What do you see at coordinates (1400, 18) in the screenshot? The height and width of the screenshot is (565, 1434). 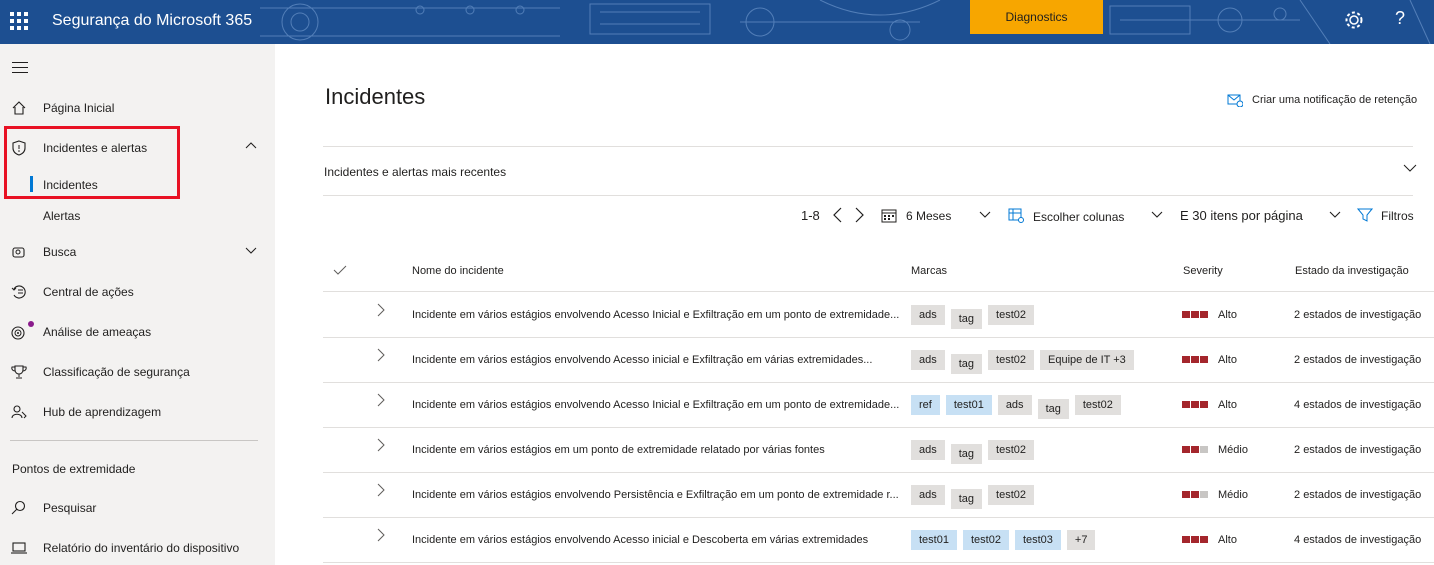 I see `help-button: ?` at bounding box center [1400, 18].